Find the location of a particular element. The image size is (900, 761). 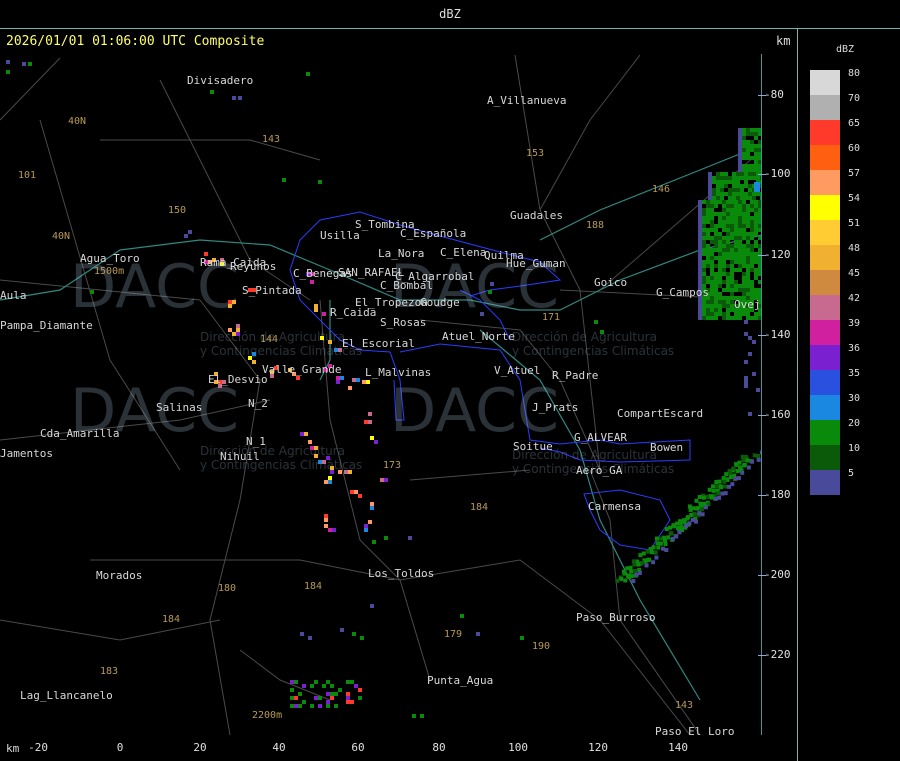

road-number: 171 is located at coordinates (551, 317).